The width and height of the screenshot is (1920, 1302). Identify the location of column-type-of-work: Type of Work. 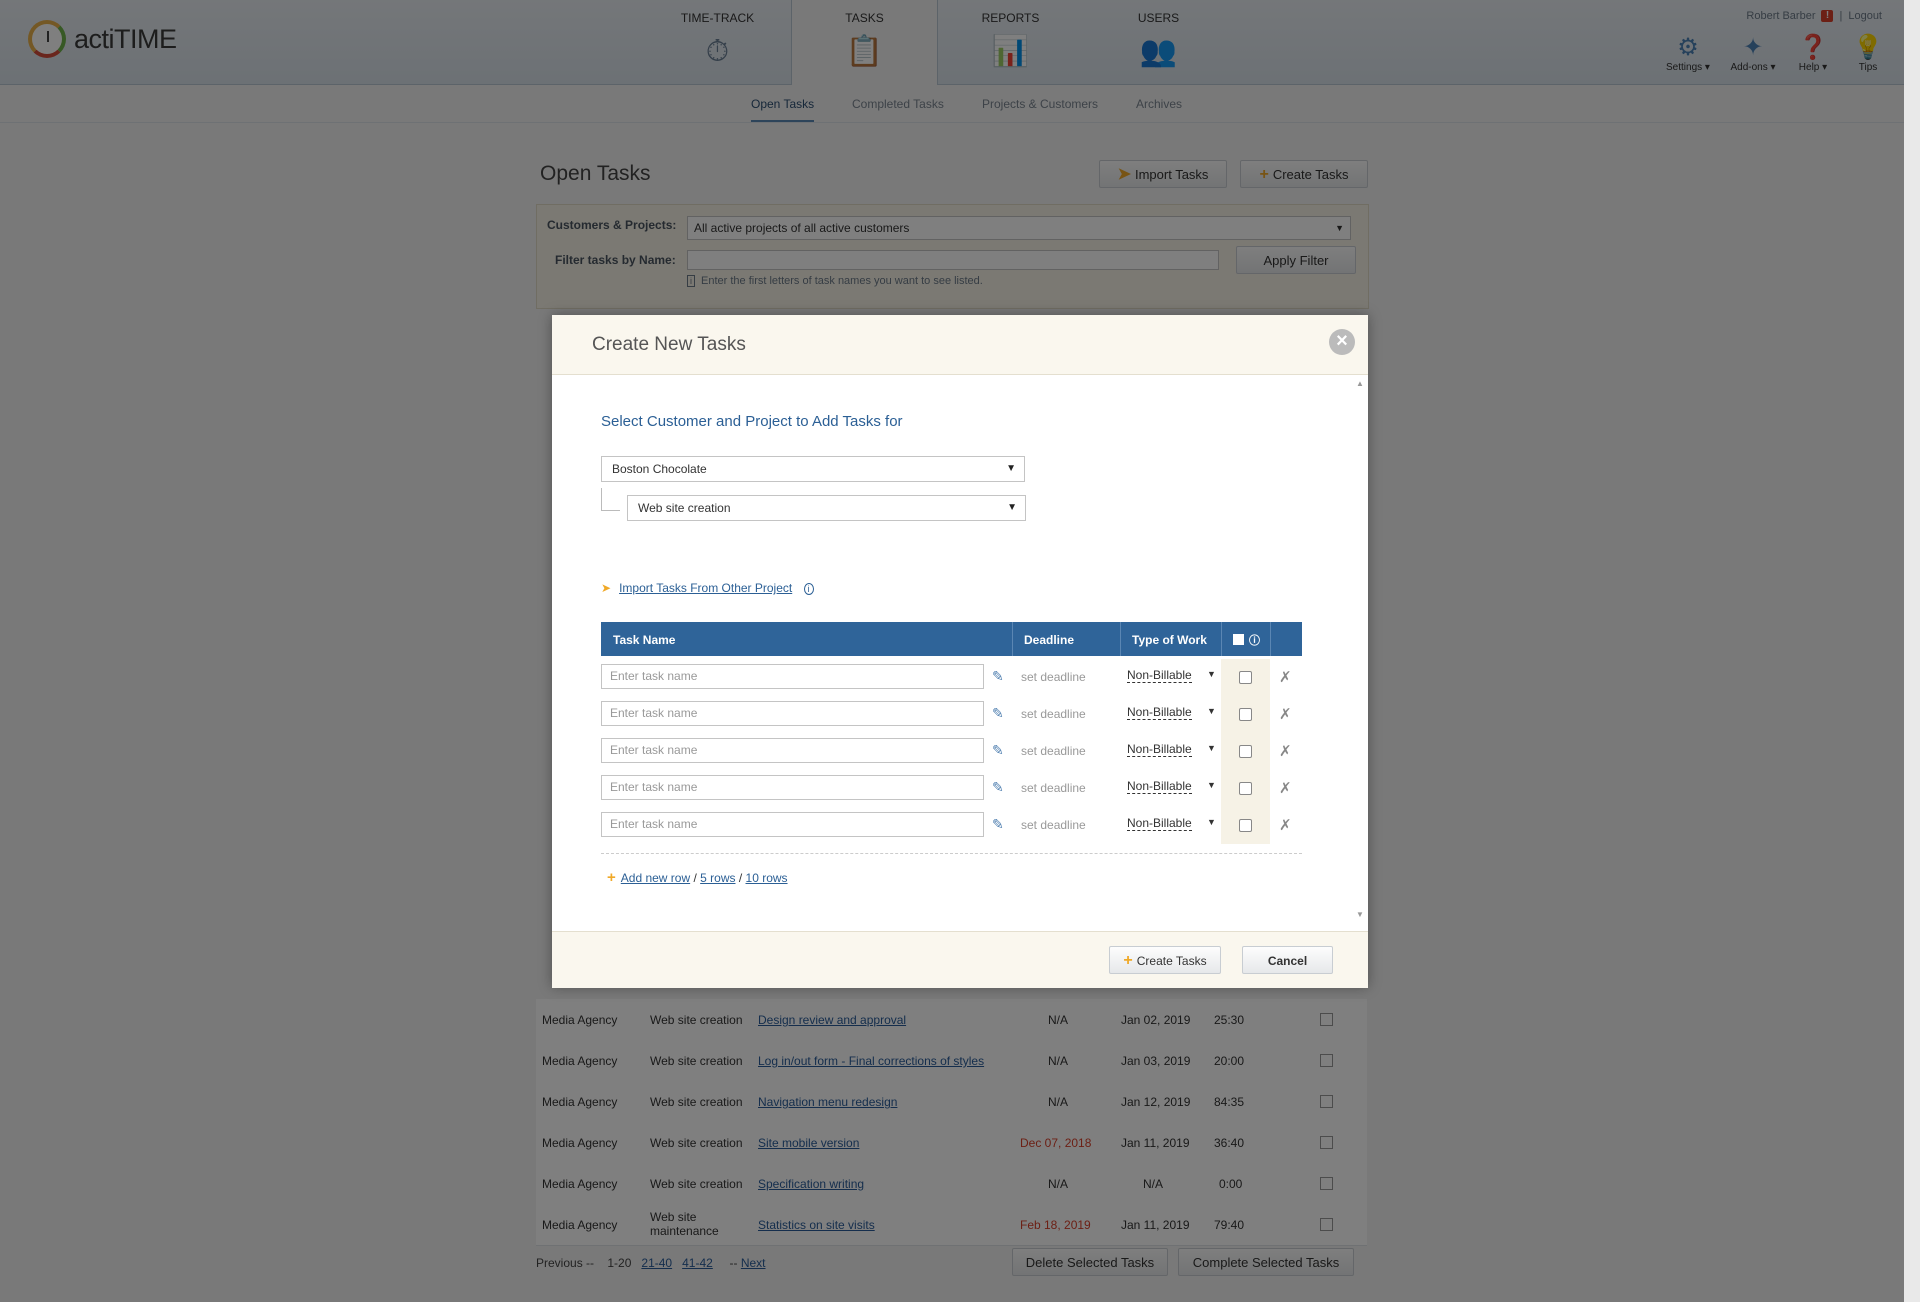
(1169, 640).